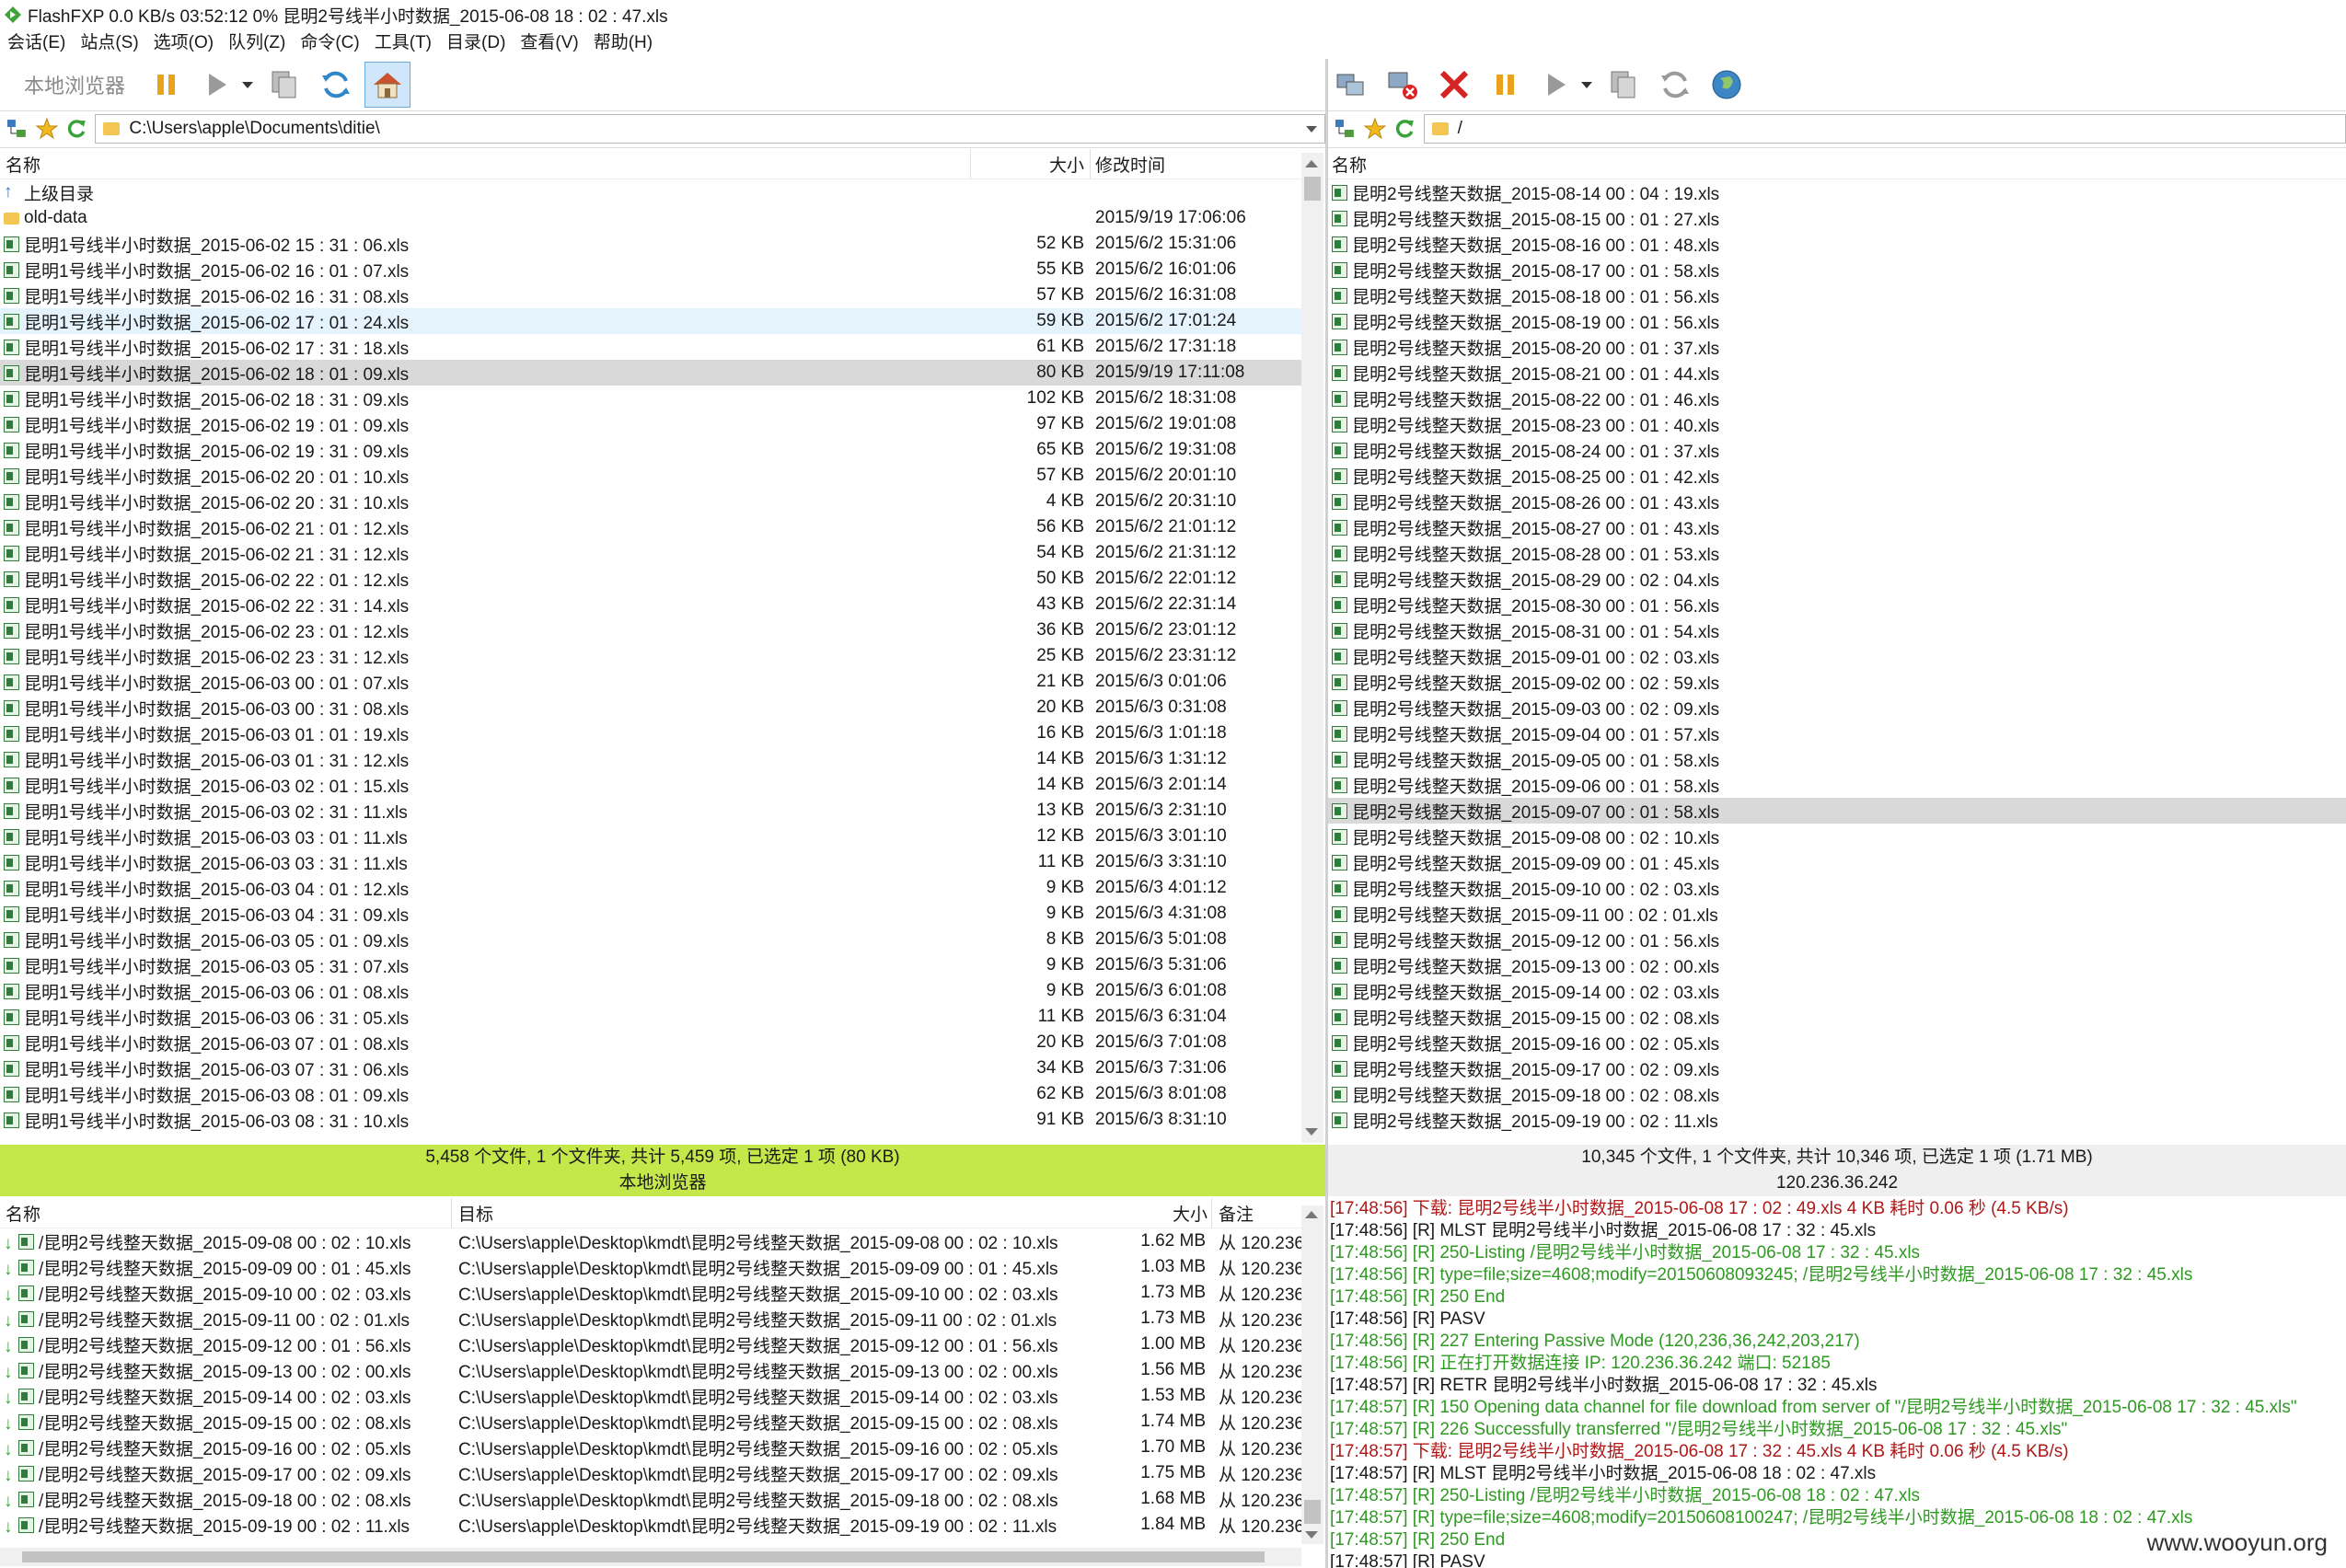 This screenshot has height=1568, width=2346. I want to click on remote-file-row: 昆明2号线整天数据_2015-08-29 00 : 02 : 04.xls, so click(1837, 579).